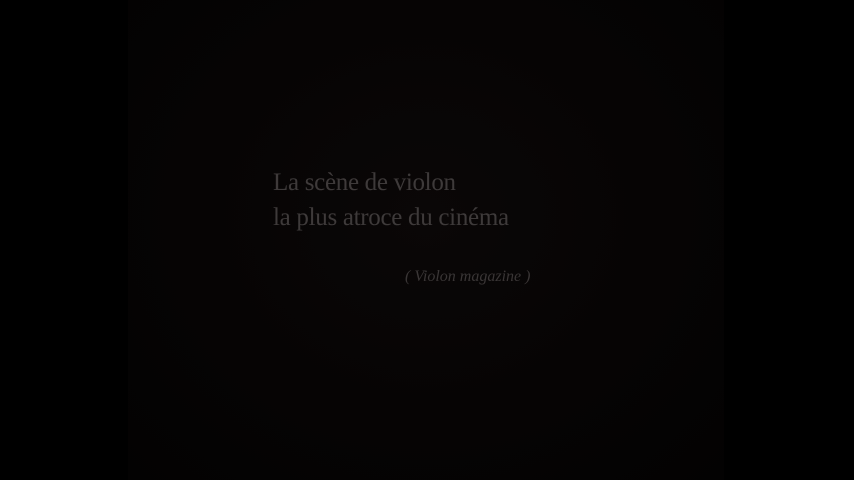 This screenshot has height=480, width=854. What do you see at coordinates (468, 276) in the screenshot?
I see `quote-source: ( Violon magazine )` at bounding box center [468, 276].